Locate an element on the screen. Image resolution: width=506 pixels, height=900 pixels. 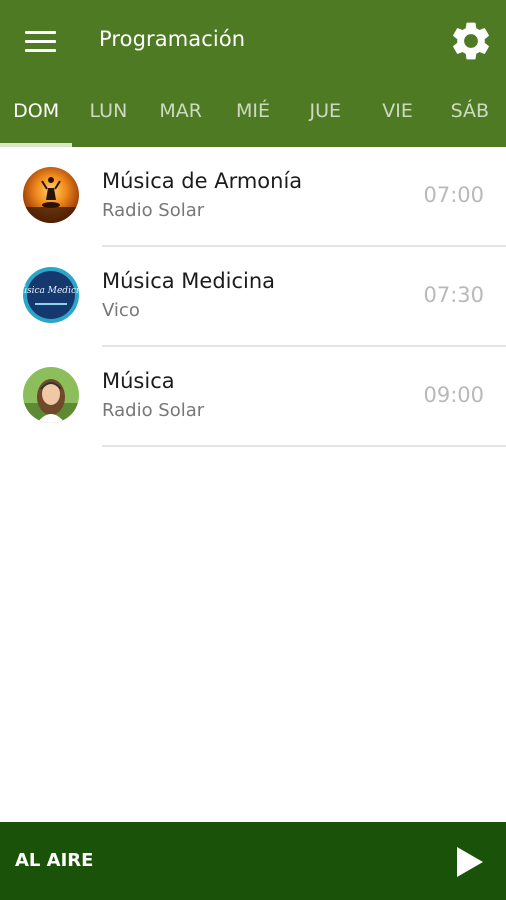
list-item: Música Radio Solar 09:00 is located at coordinates (253, 397).